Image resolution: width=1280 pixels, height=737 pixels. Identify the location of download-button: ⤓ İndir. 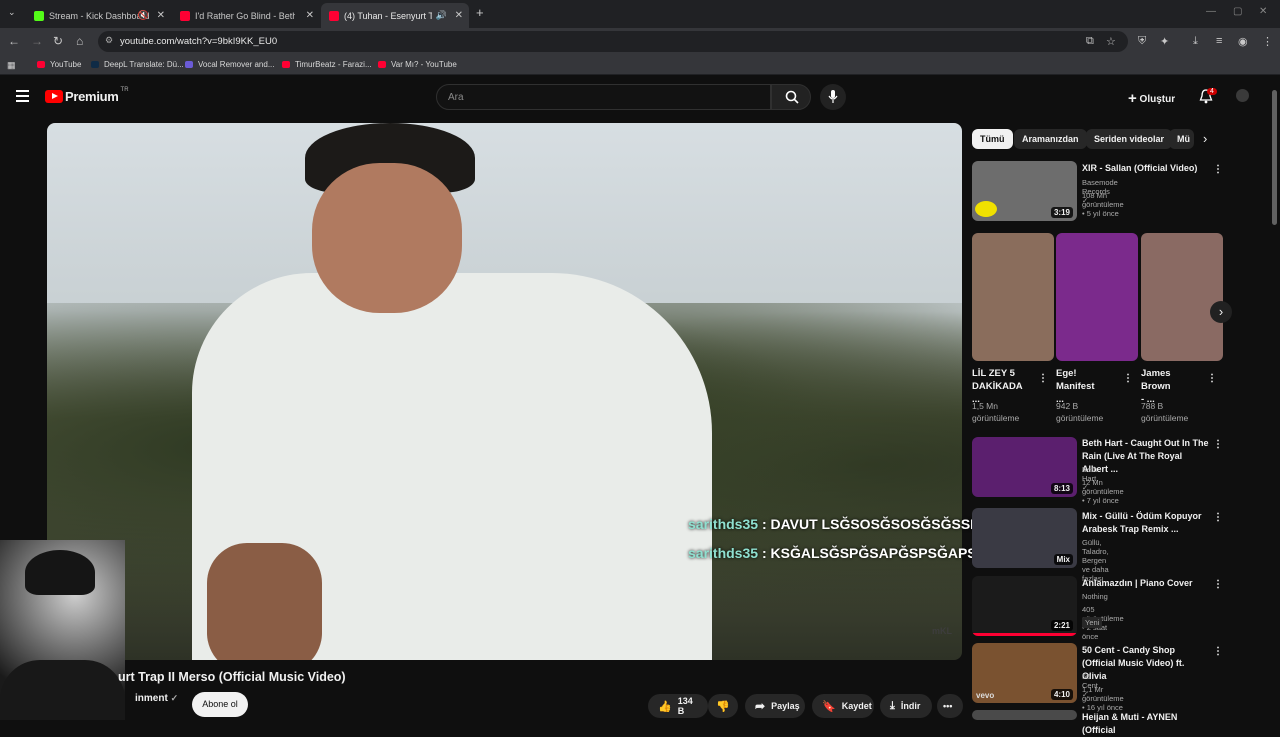
(906, 706).